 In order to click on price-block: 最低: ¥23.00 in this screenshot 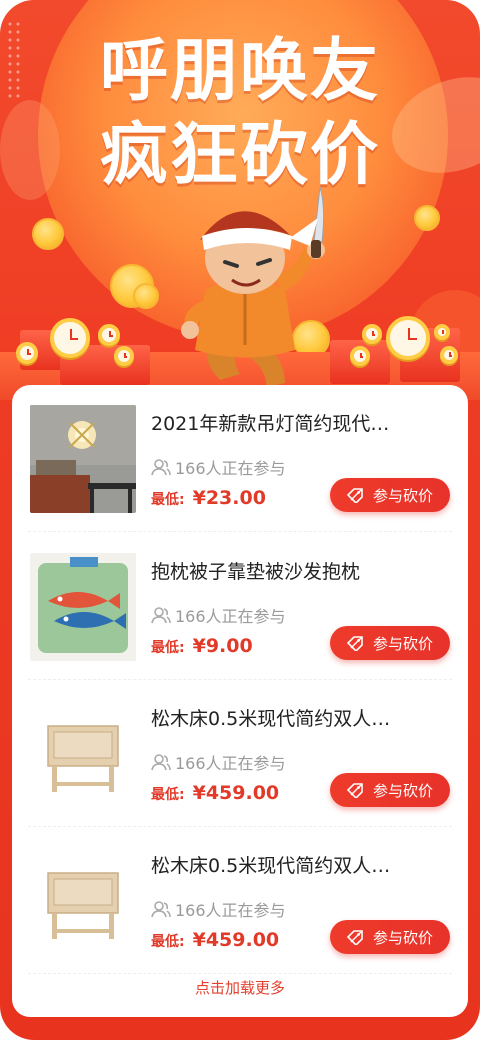, I will do `click(208, 498)`.